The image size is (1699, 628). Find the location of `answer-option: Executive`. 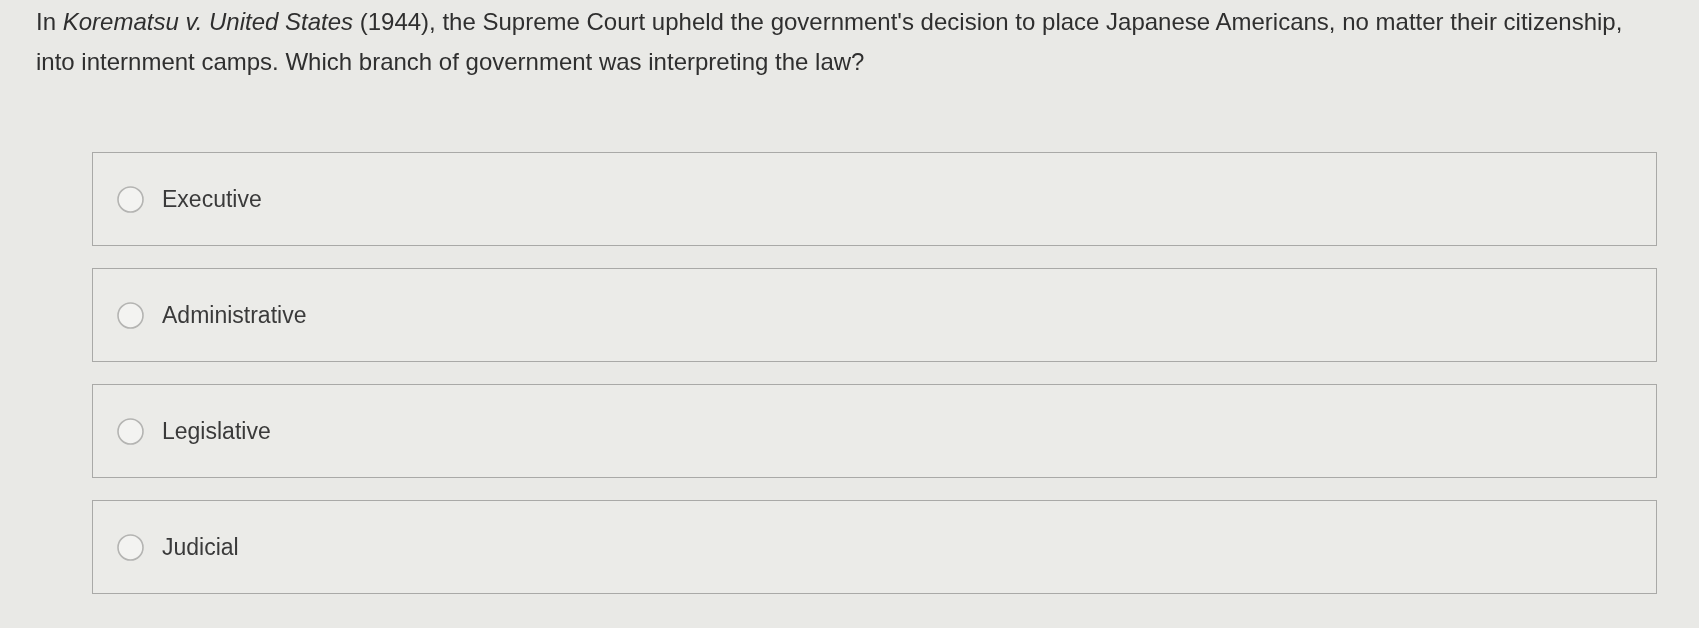

answer-option: Executive is located at coordinates (874, 199).